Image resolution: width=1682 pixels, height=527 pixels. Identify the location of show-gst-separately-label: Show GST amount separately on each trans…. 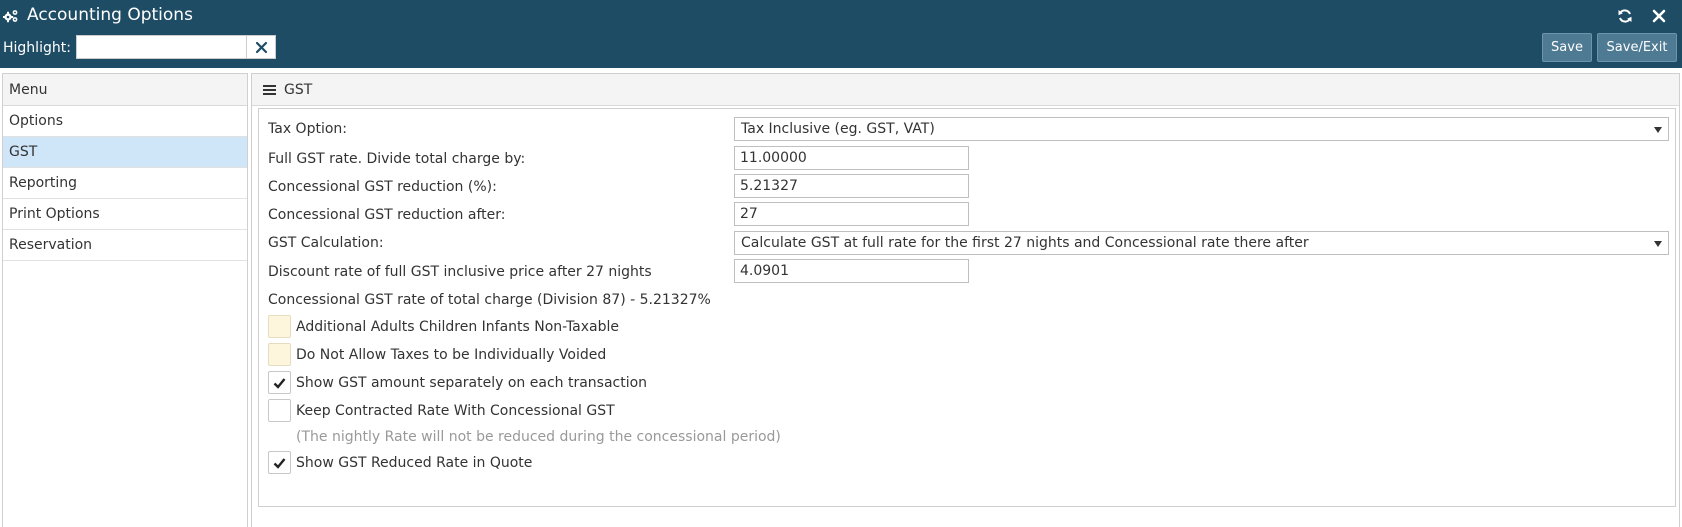
(472, 383).